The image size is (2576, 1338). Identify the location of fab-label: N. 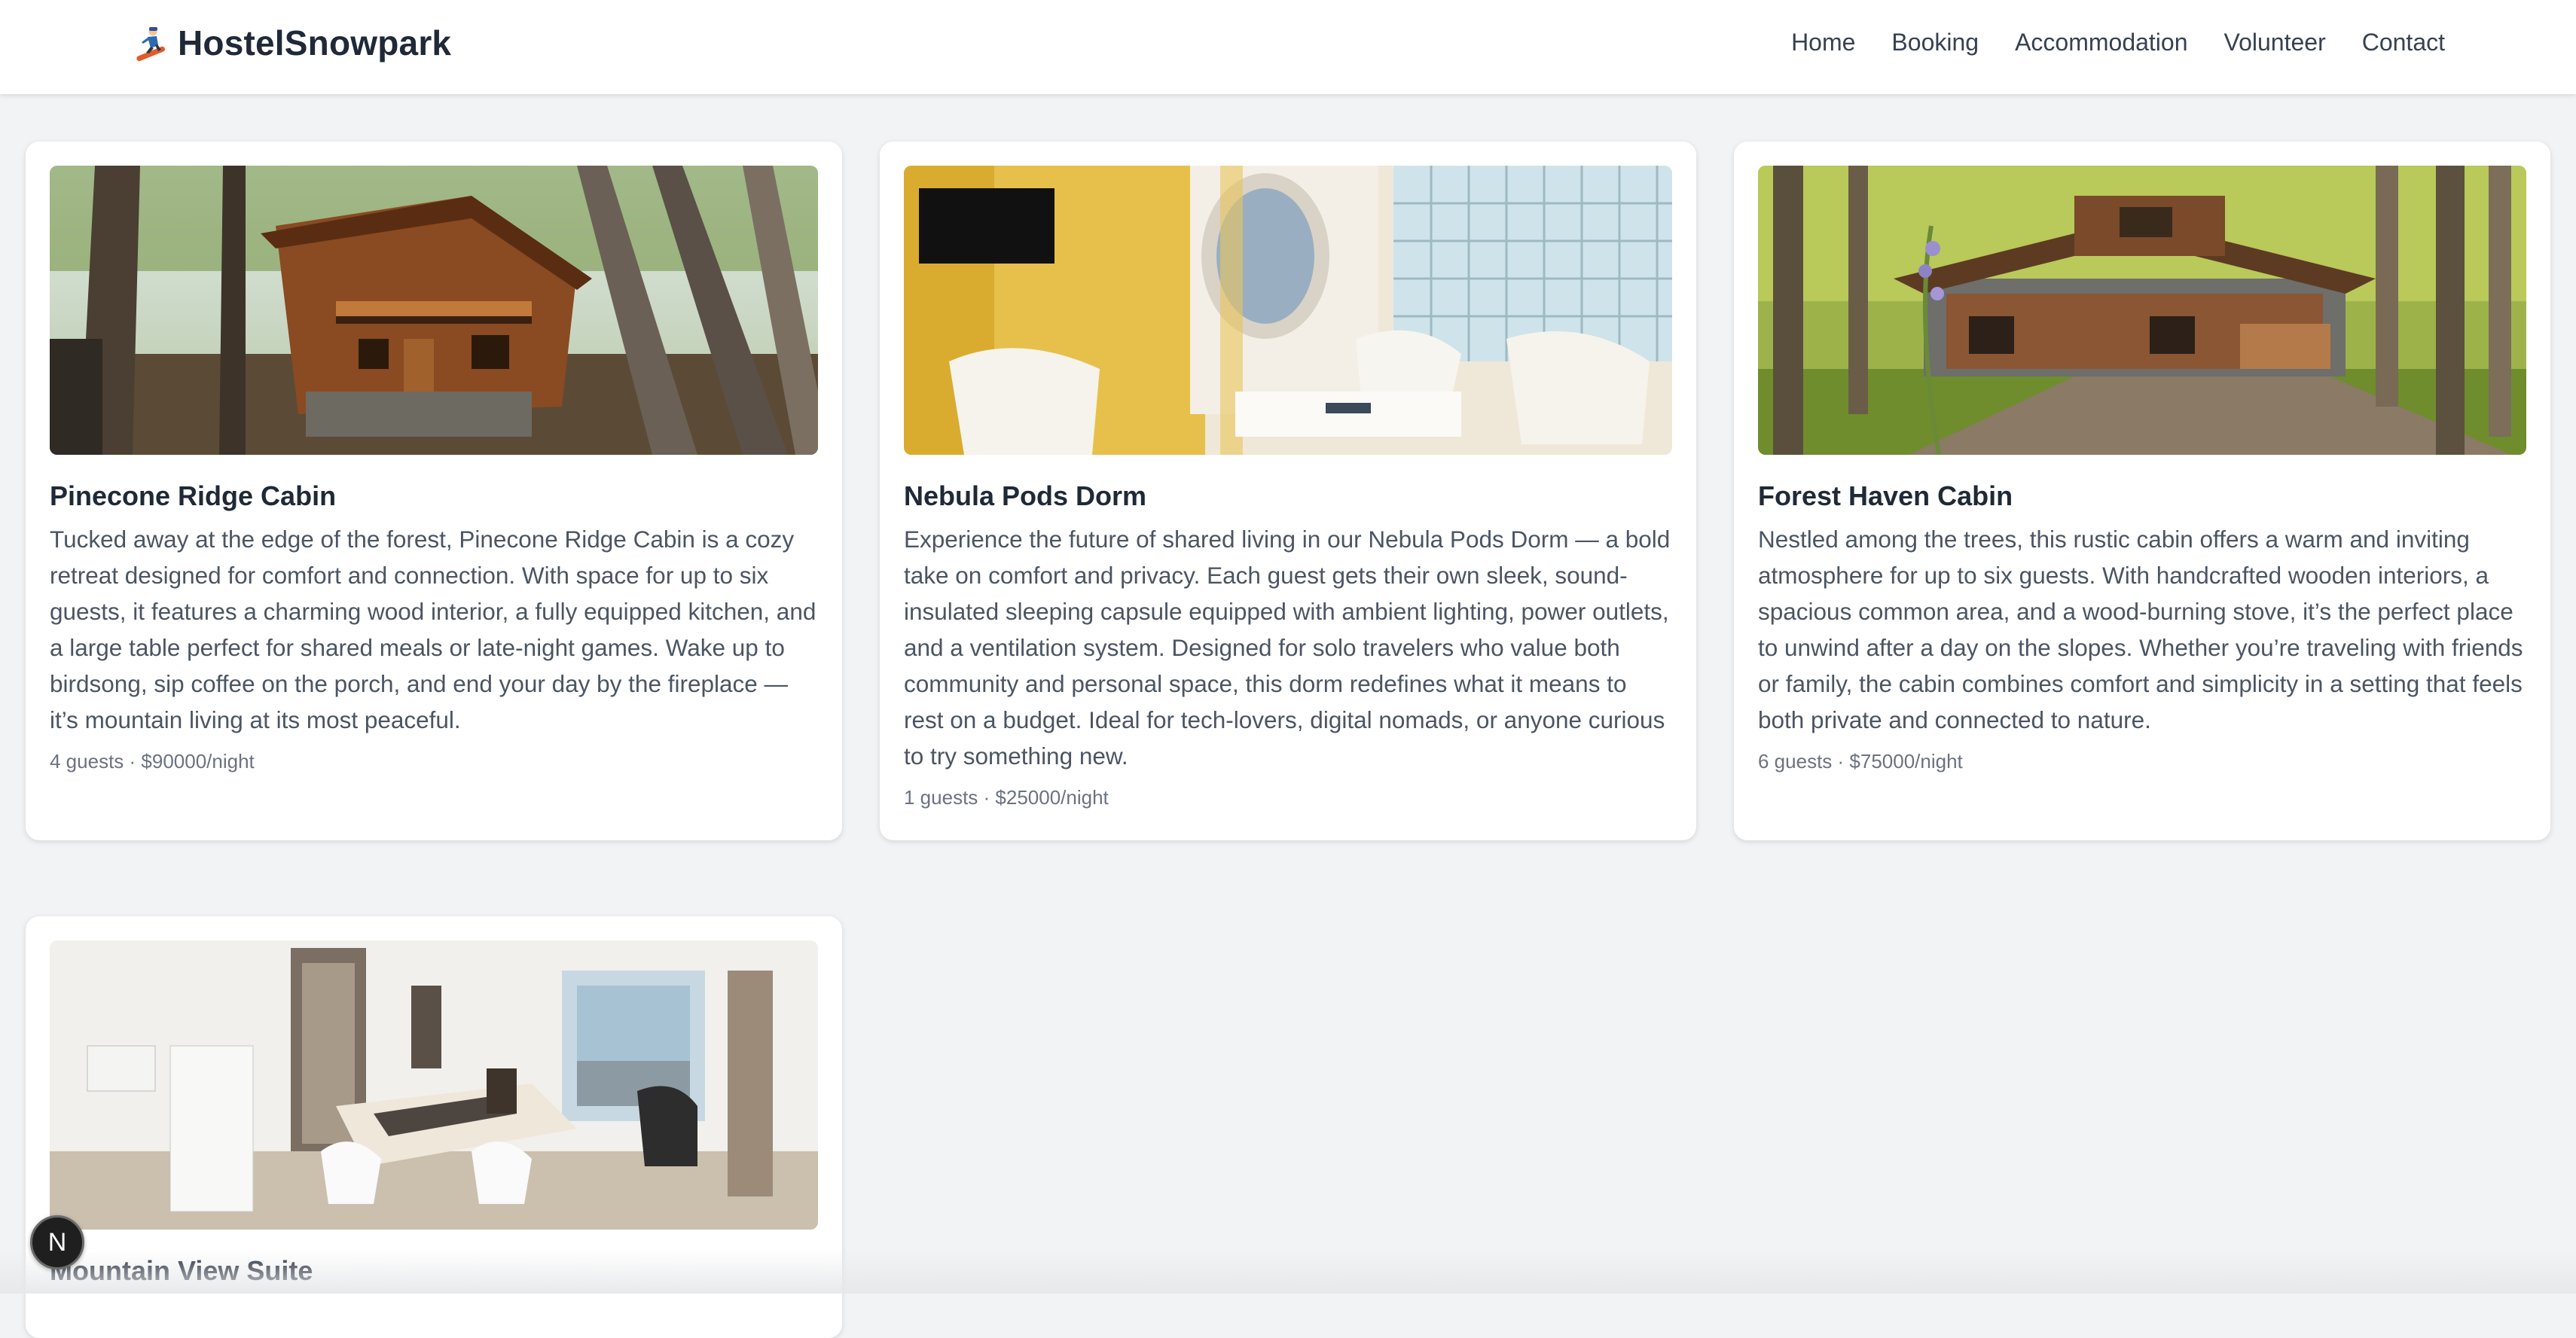
(57, 1242).